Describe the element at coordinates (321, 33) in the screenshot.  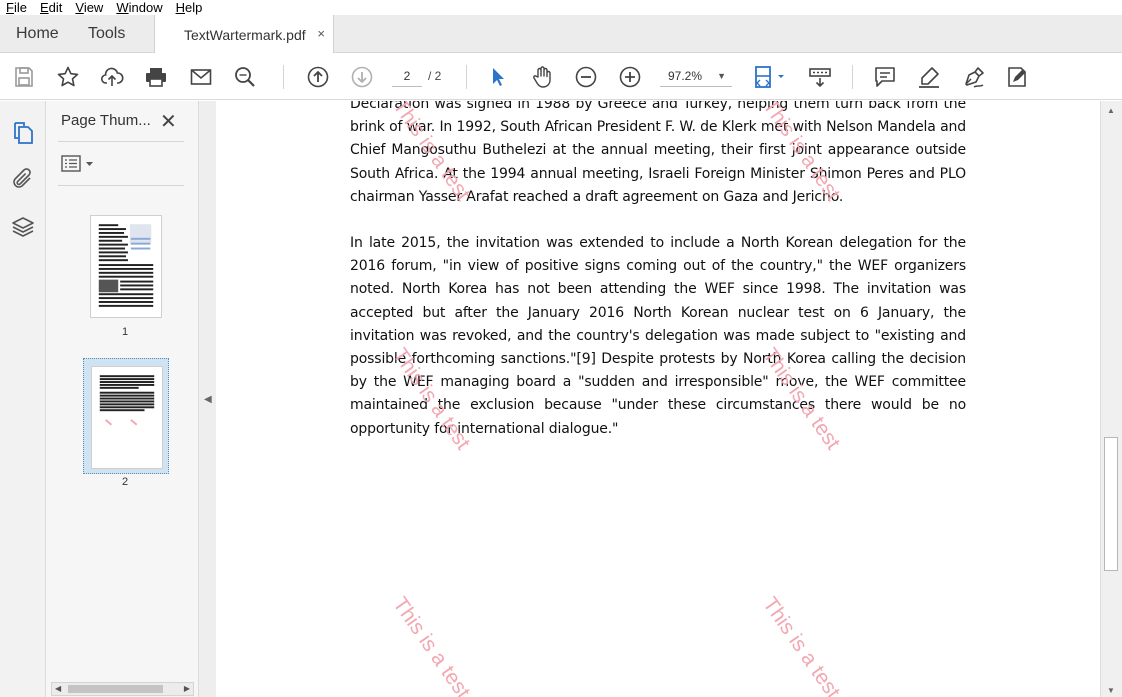
I see `close-tab-icon: ×` at that location.